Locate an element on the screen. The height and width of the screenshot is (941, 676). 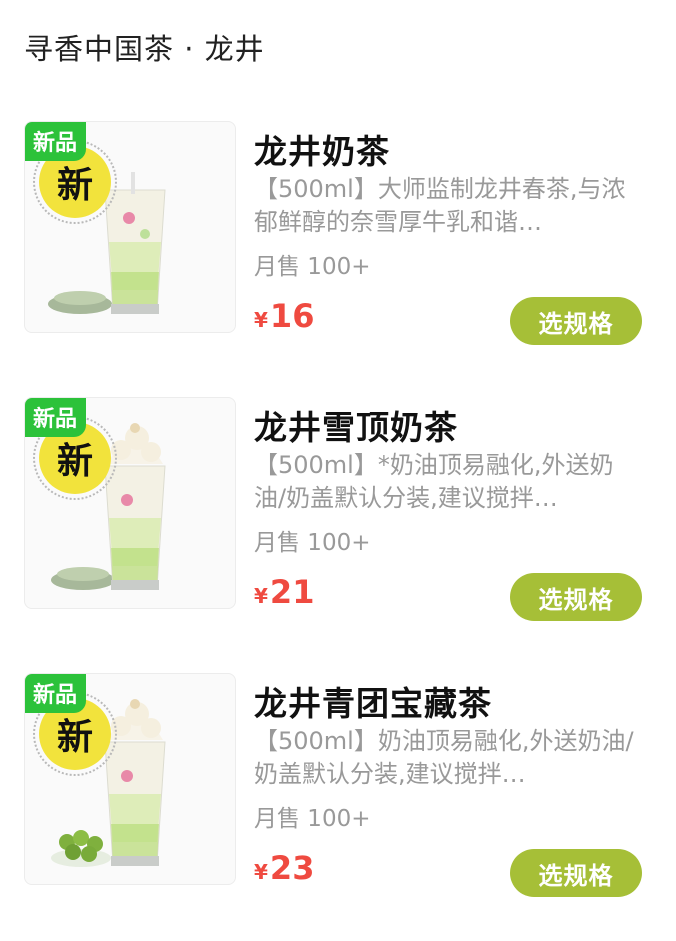
product-price: ¥23 is located at coordinates (284, 868).